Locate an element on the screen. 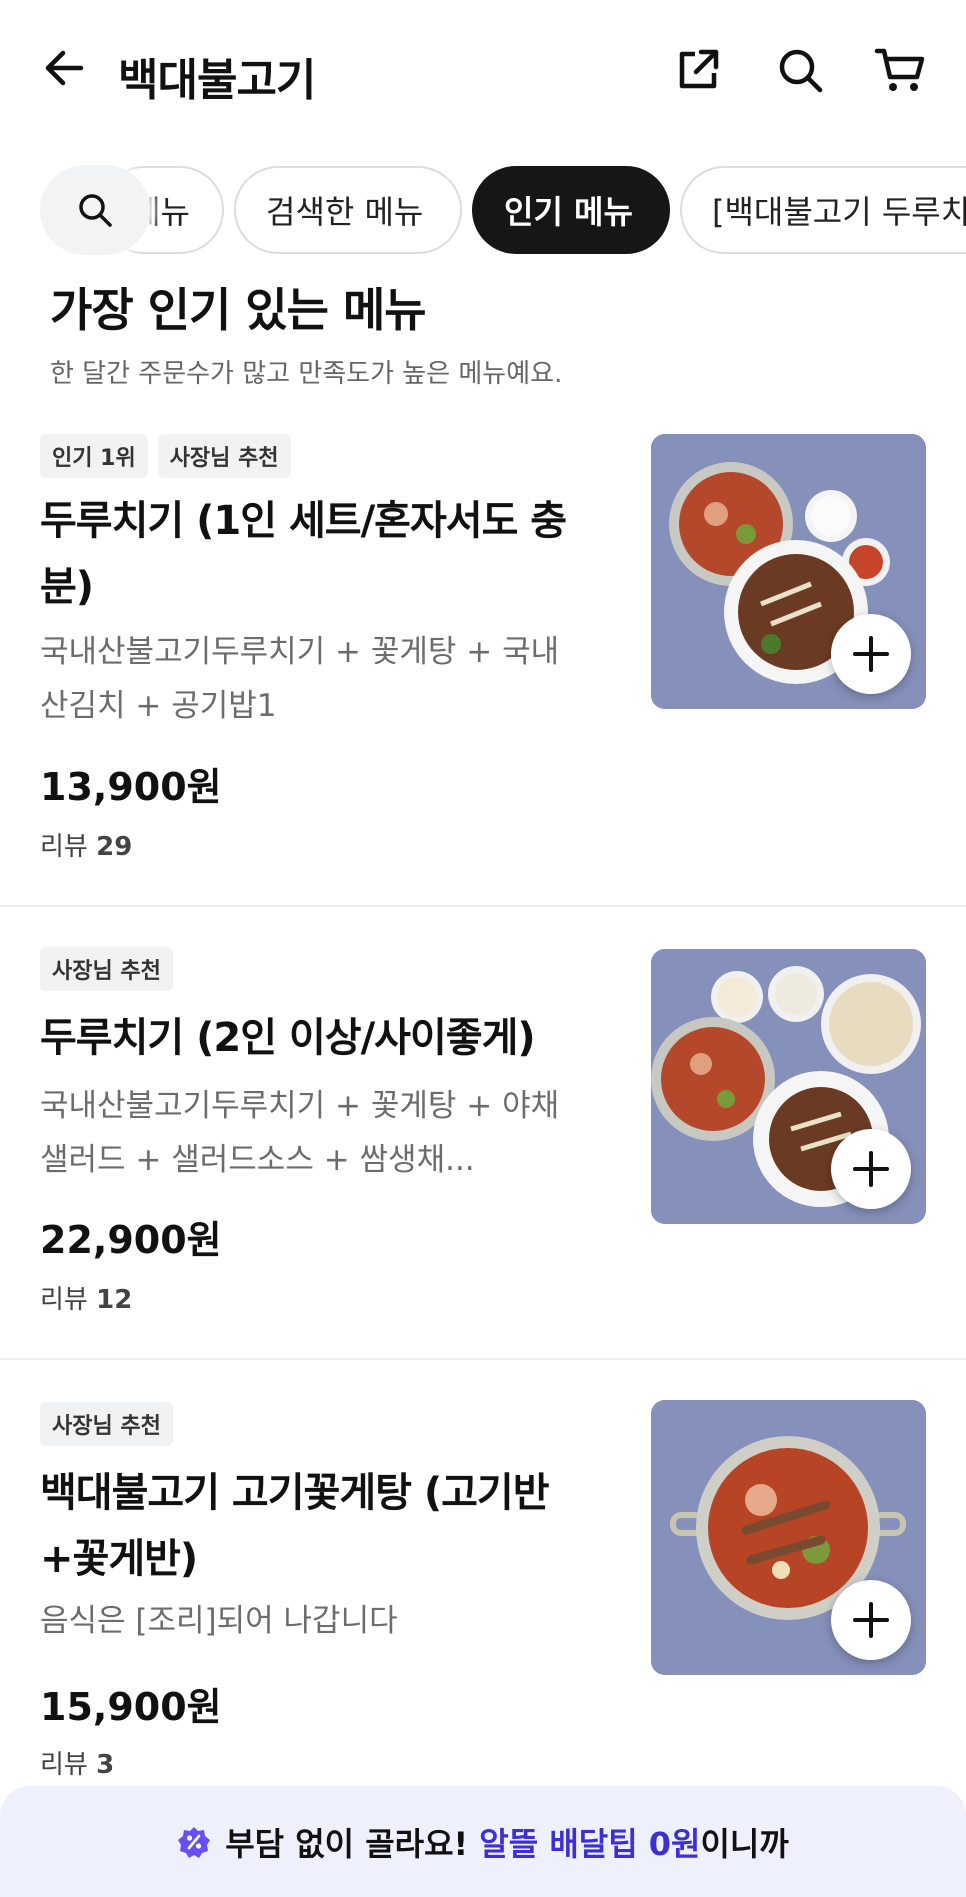  menu-category-chips: 메뉴 검색한 메뉴 인기 메뉴 [백대불고기 두루치 is located at coordinates (483, 211).